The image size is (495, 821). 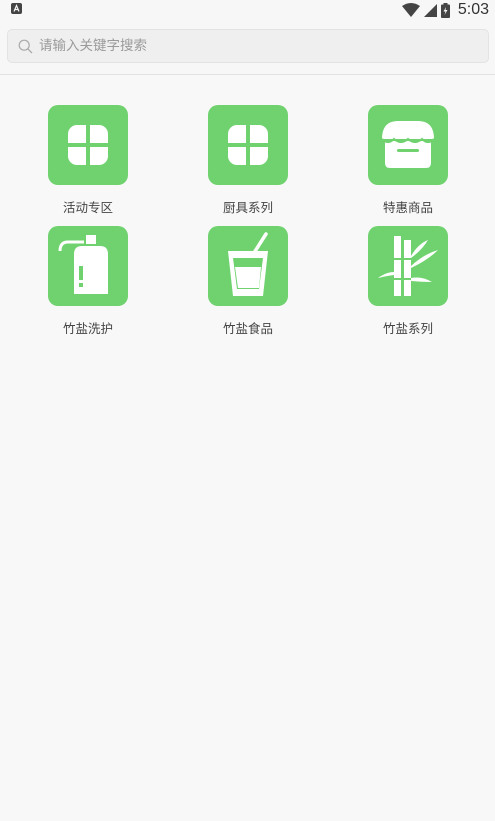 I want to click on category-item: 竹盐洗护, so click(x=88, y=281).